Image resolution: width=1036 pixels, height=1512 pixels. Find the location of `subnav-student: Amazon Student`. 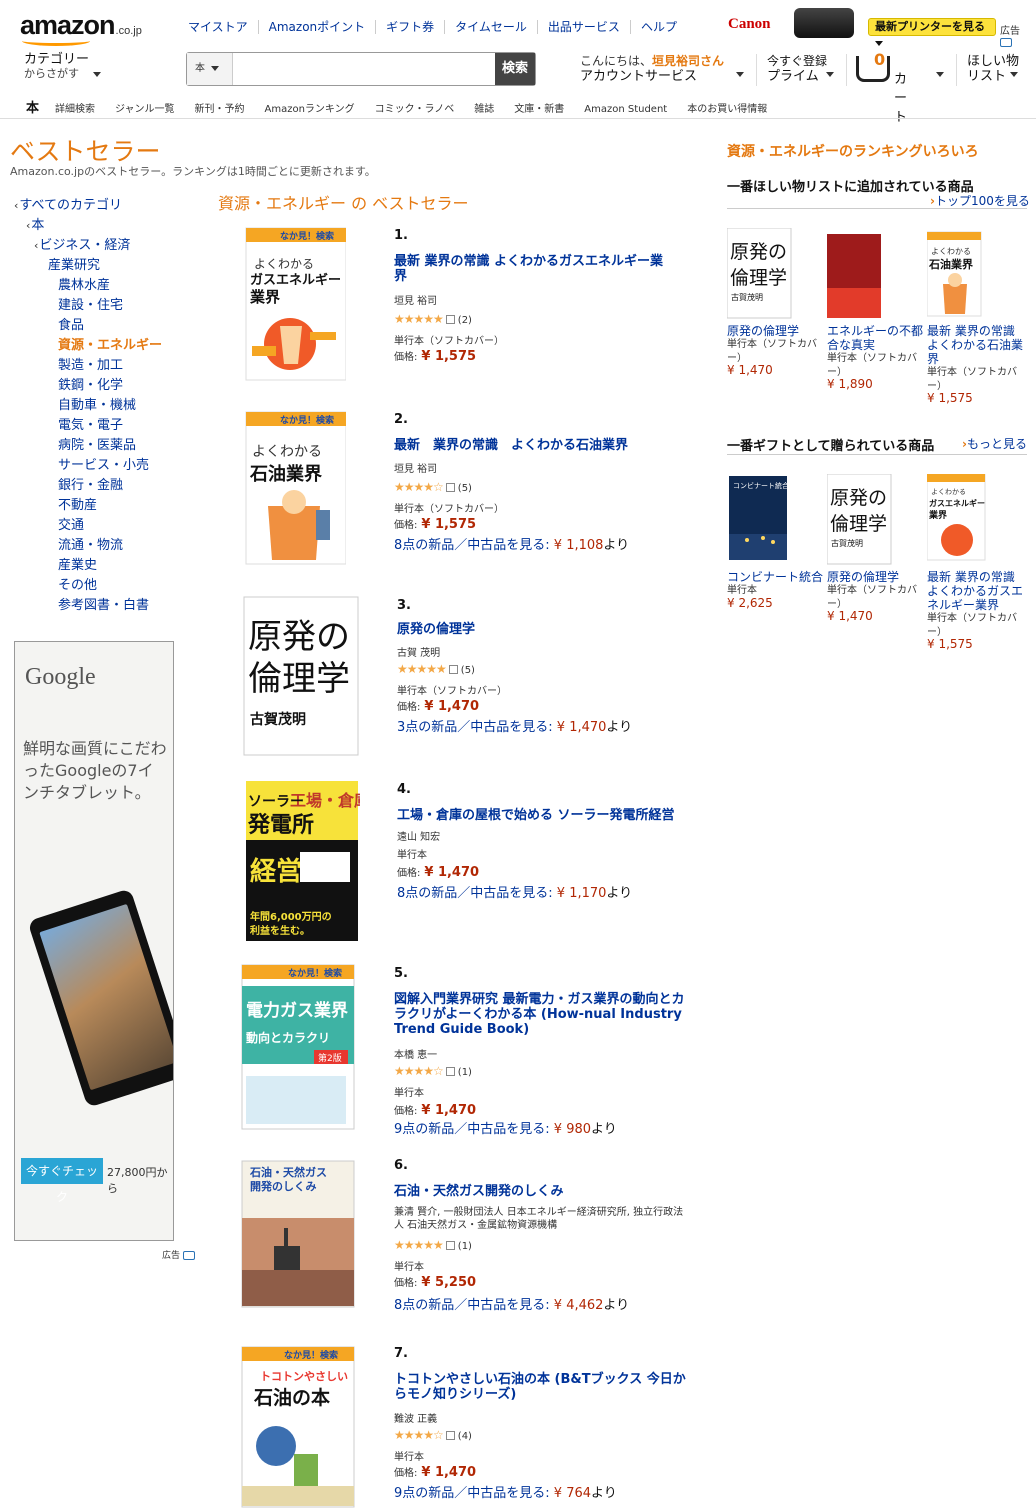

subnav-student: Amazon Student is located at coordinates (625, 109).